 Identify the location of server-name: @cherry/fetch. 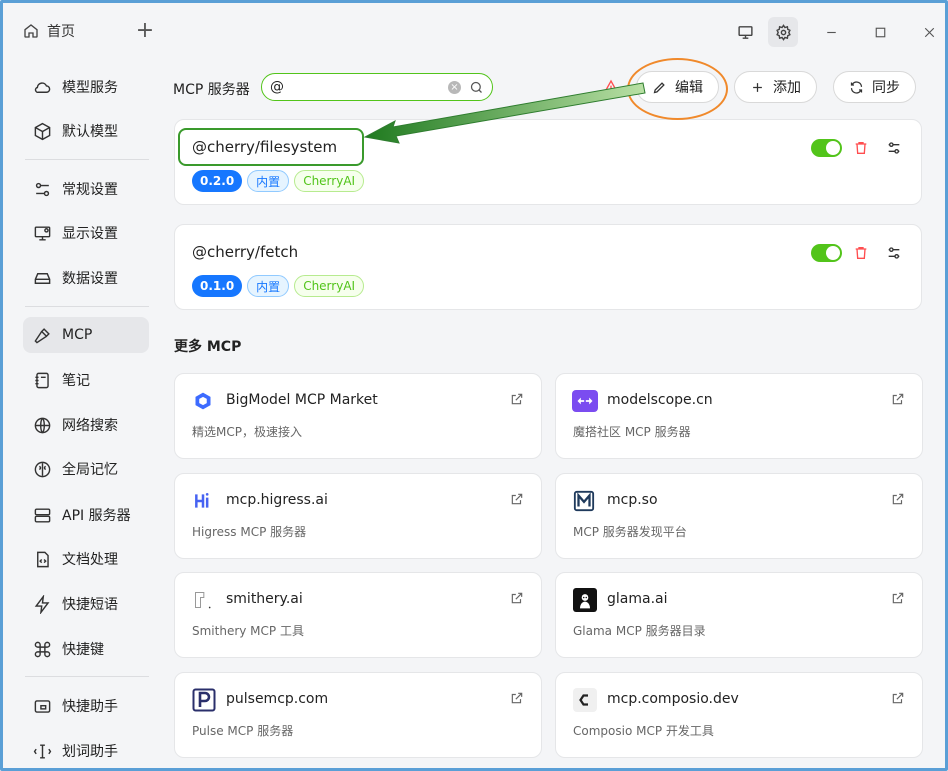
(245, 252).